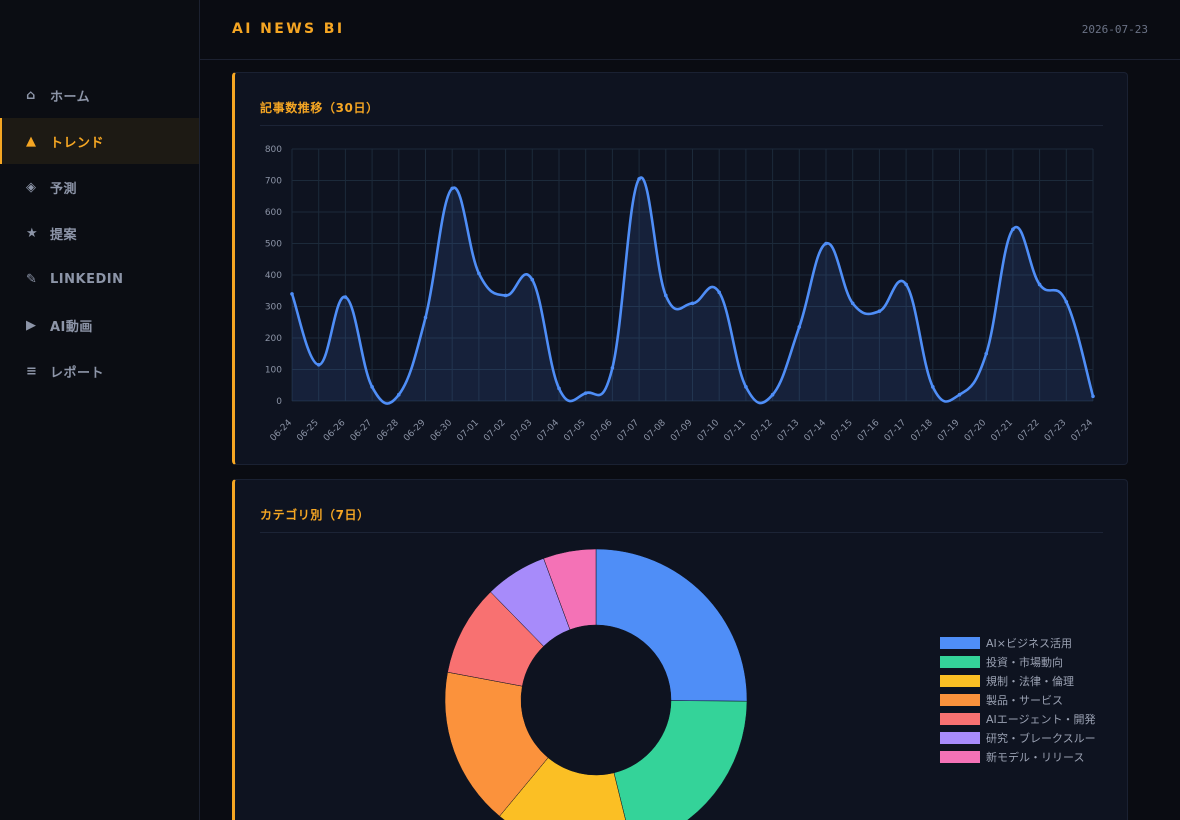 This screenshot has height=820, width=1180. Describe the element at coordinates (99, 371) in the screenshot. I see `sidebar-item-6: ≡ レポート` at that location.